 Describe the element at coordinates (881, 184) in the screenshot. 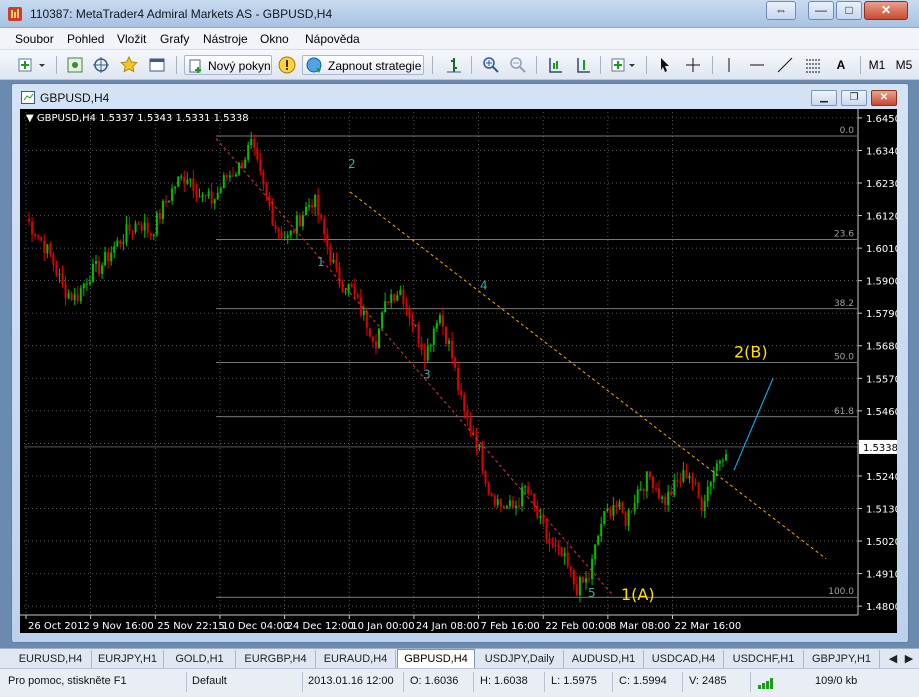

I see `y-tick-label: 1.6230` at that location.